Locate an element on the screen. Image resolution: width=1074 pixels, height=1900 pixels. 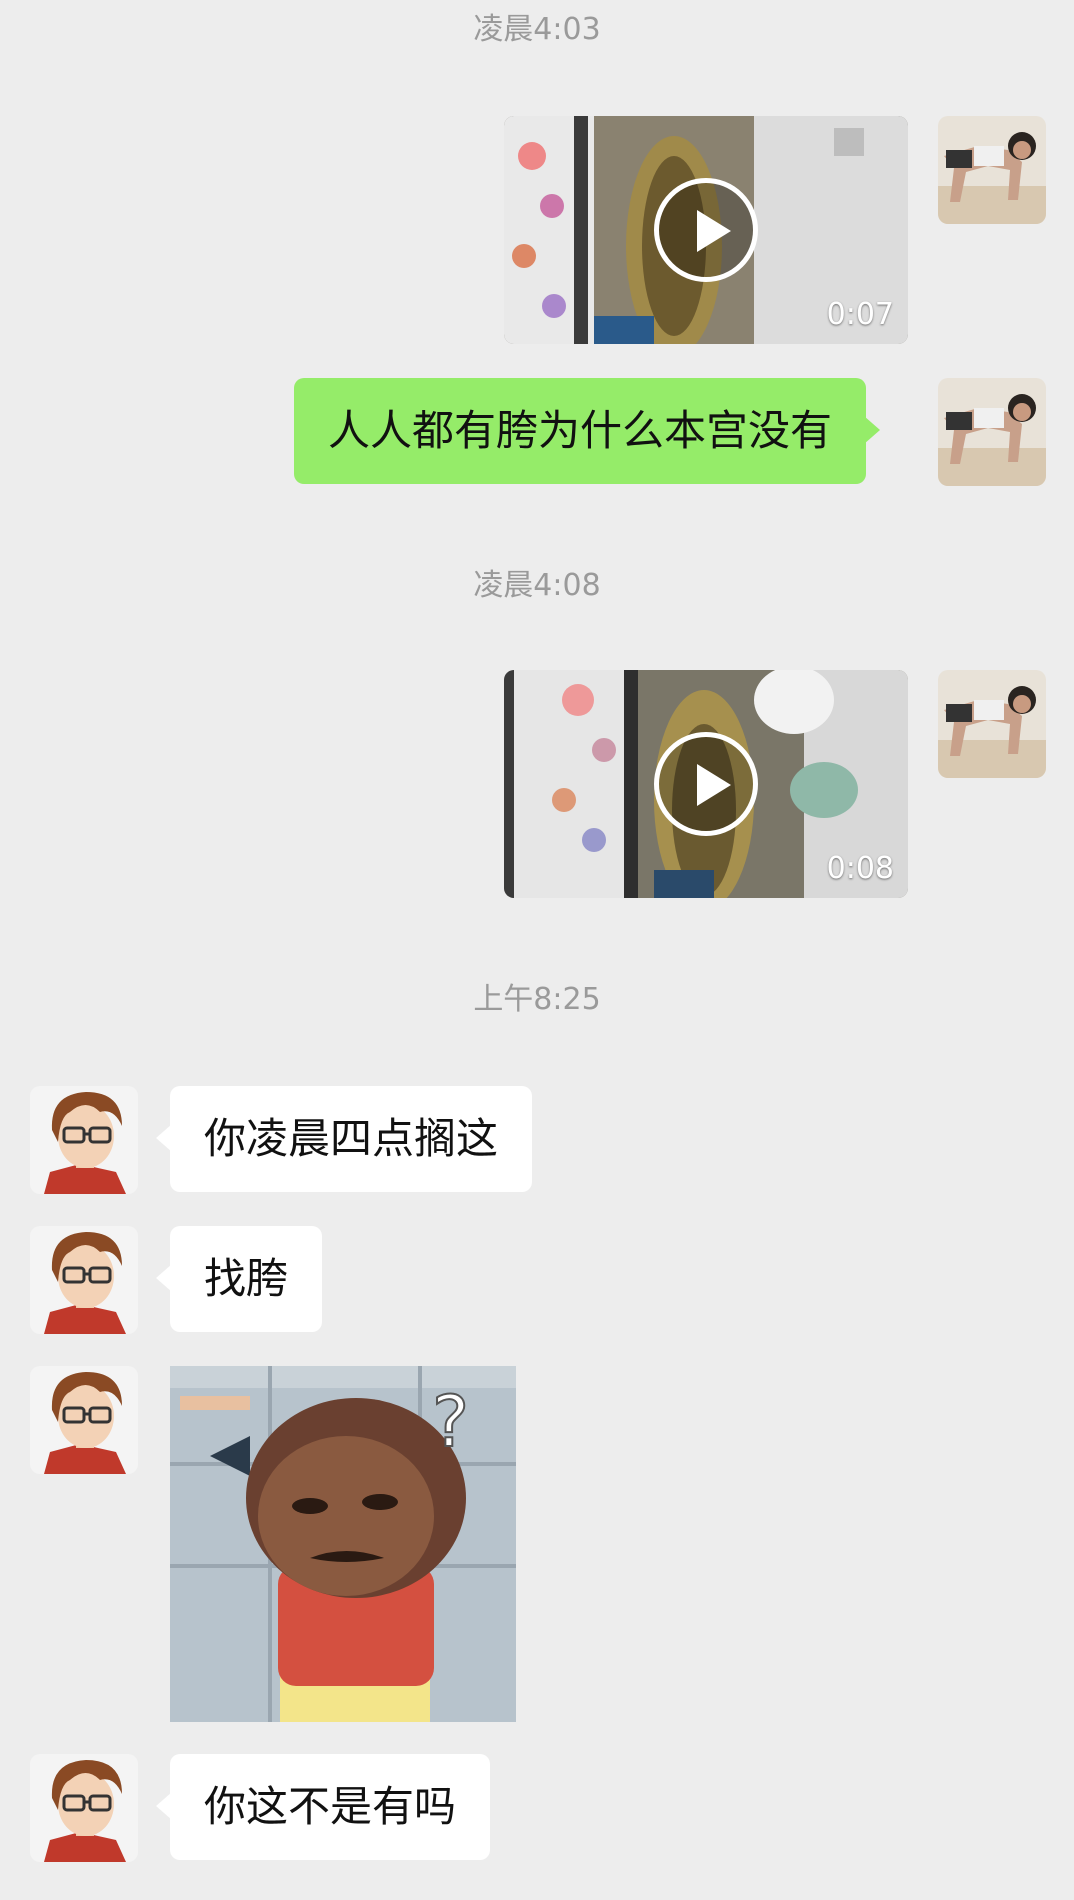
question-mark: ? is located at coordinates (450, 1422).